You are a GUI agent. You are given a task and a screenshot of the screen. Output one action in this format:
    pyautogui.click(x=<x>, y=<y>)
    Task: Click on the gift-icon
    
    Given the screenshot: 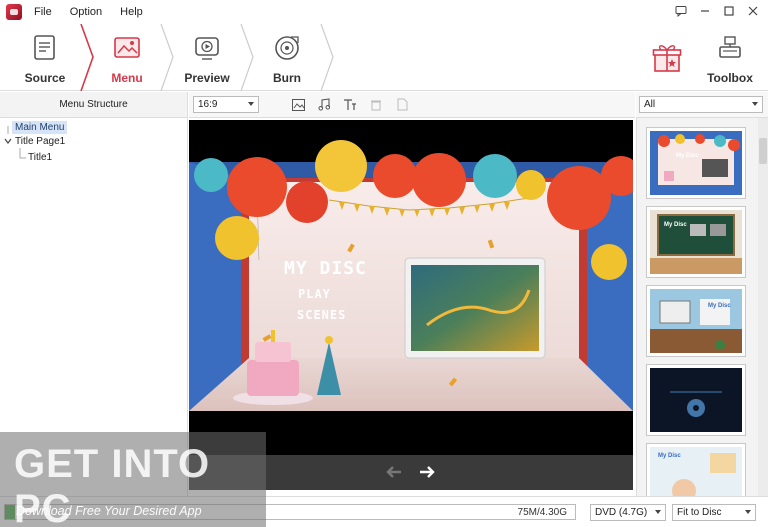 What is the action you would take?
    pyautogui.click(x=667, y=58)
    